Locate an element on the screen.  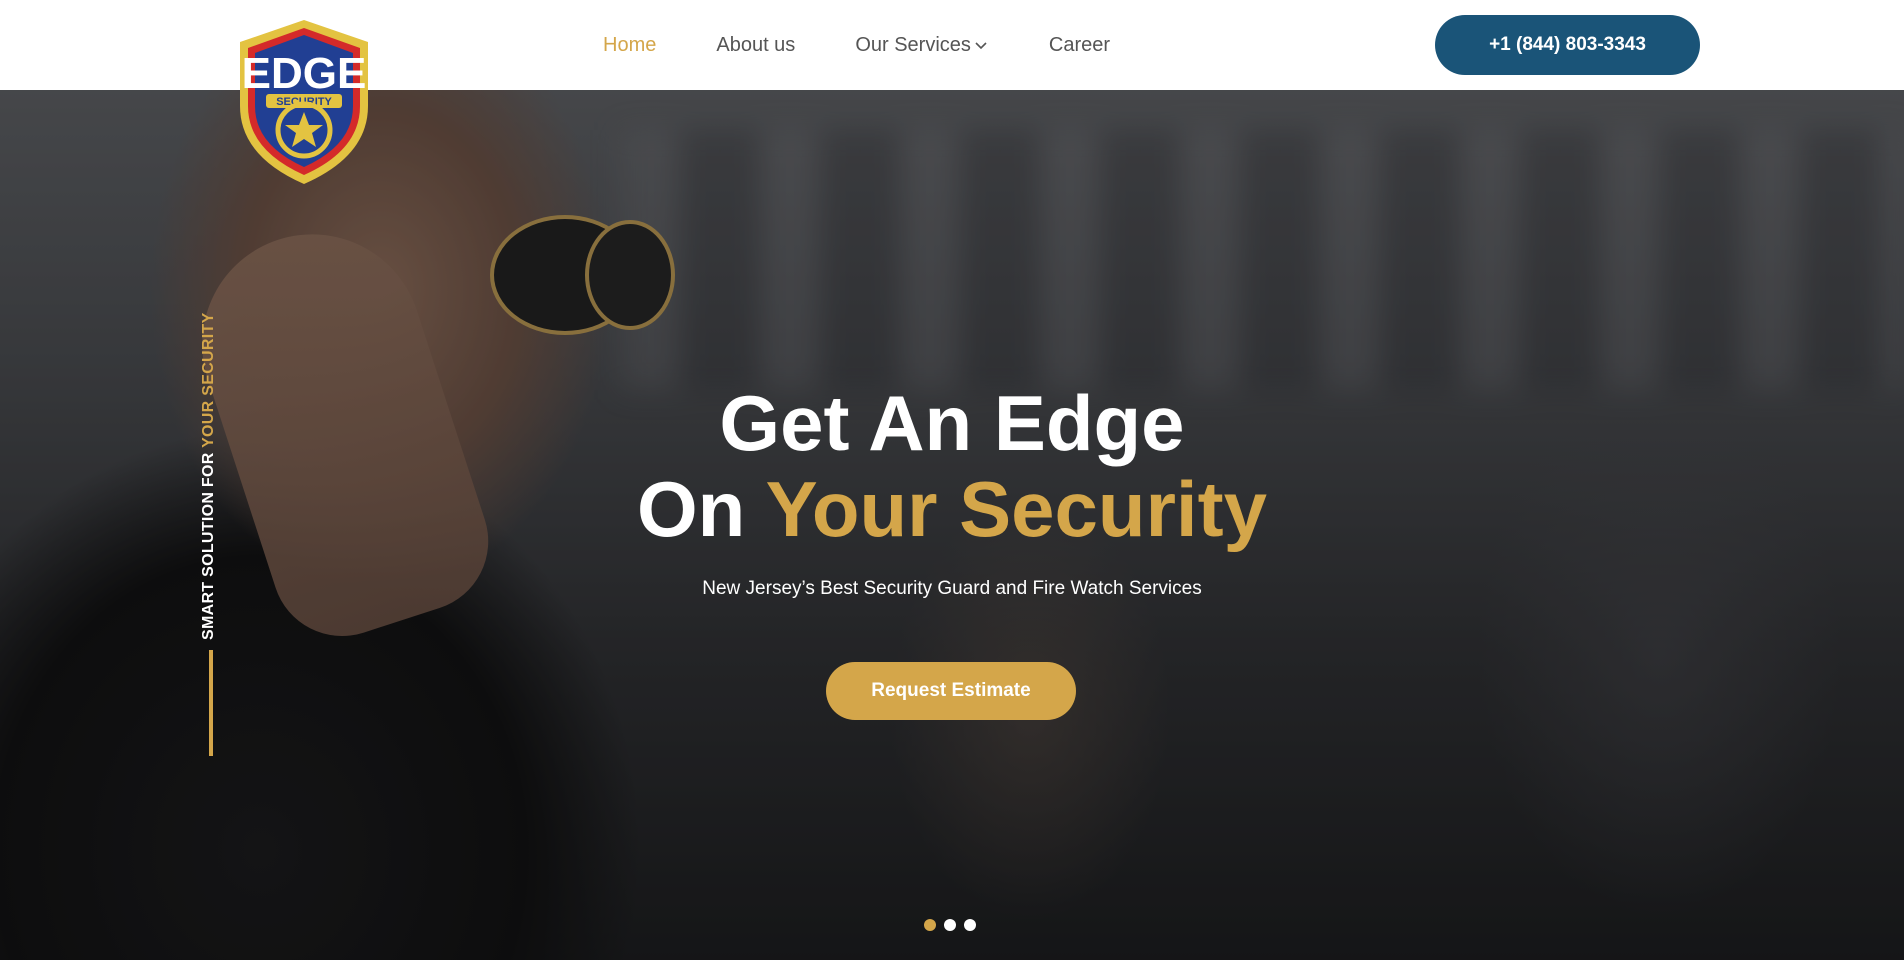
nav-services-label: Our Services is located at coordinates (913, 44).